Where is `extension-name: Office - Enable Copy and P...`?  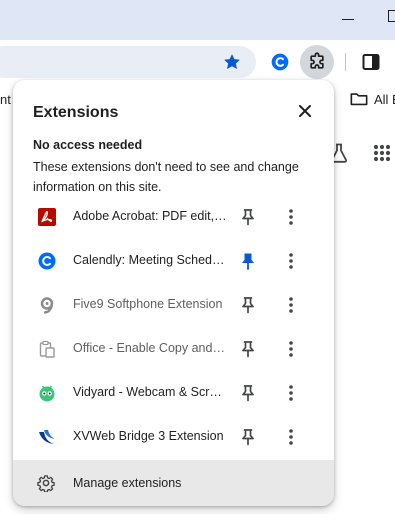 extension-name: Office - Enable Copy and P... is located at coordinates (150, 348).